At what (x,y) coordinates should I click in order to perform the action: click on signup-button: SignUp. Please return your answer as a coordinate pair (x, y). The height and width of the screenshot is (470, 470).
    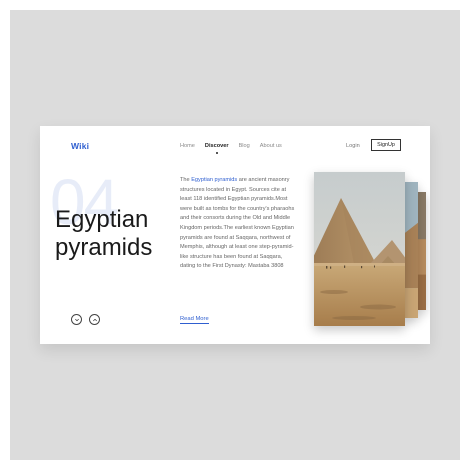
    Looking at the image, I should click on (386, 145).